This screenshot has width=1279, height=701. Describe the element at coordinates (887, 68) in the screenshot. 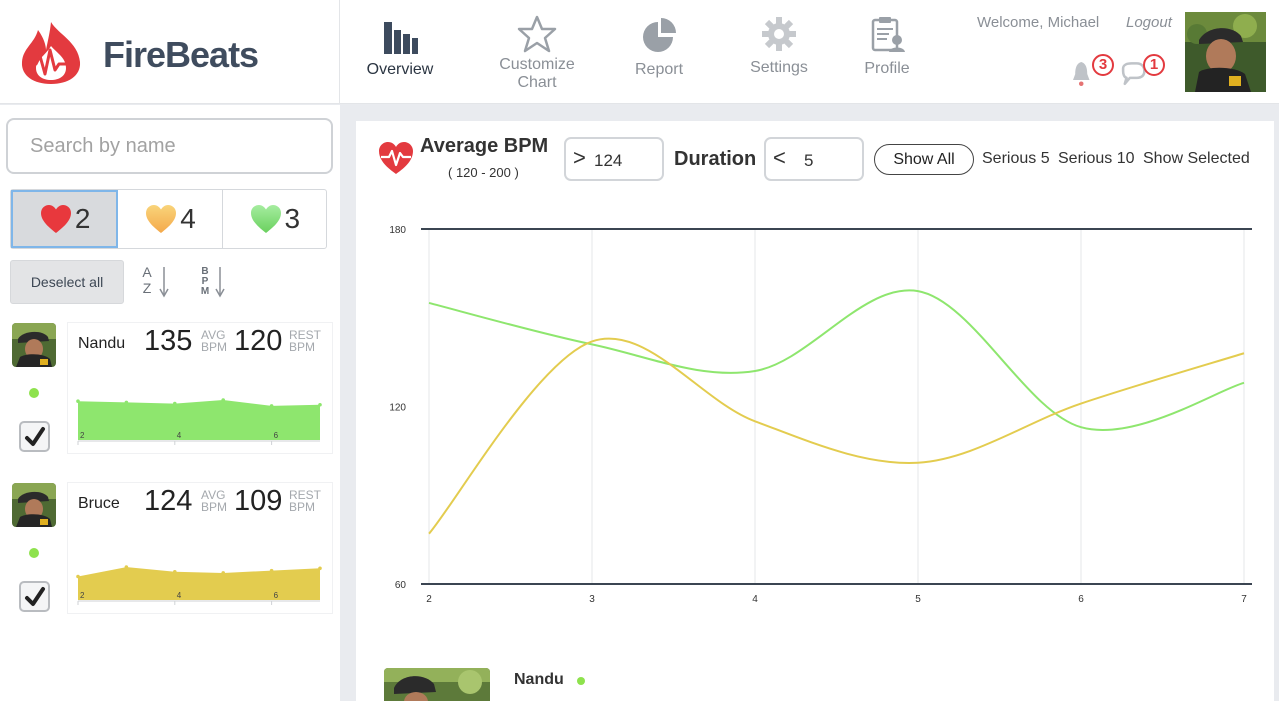

I see `nav-label: Profile` at that location.